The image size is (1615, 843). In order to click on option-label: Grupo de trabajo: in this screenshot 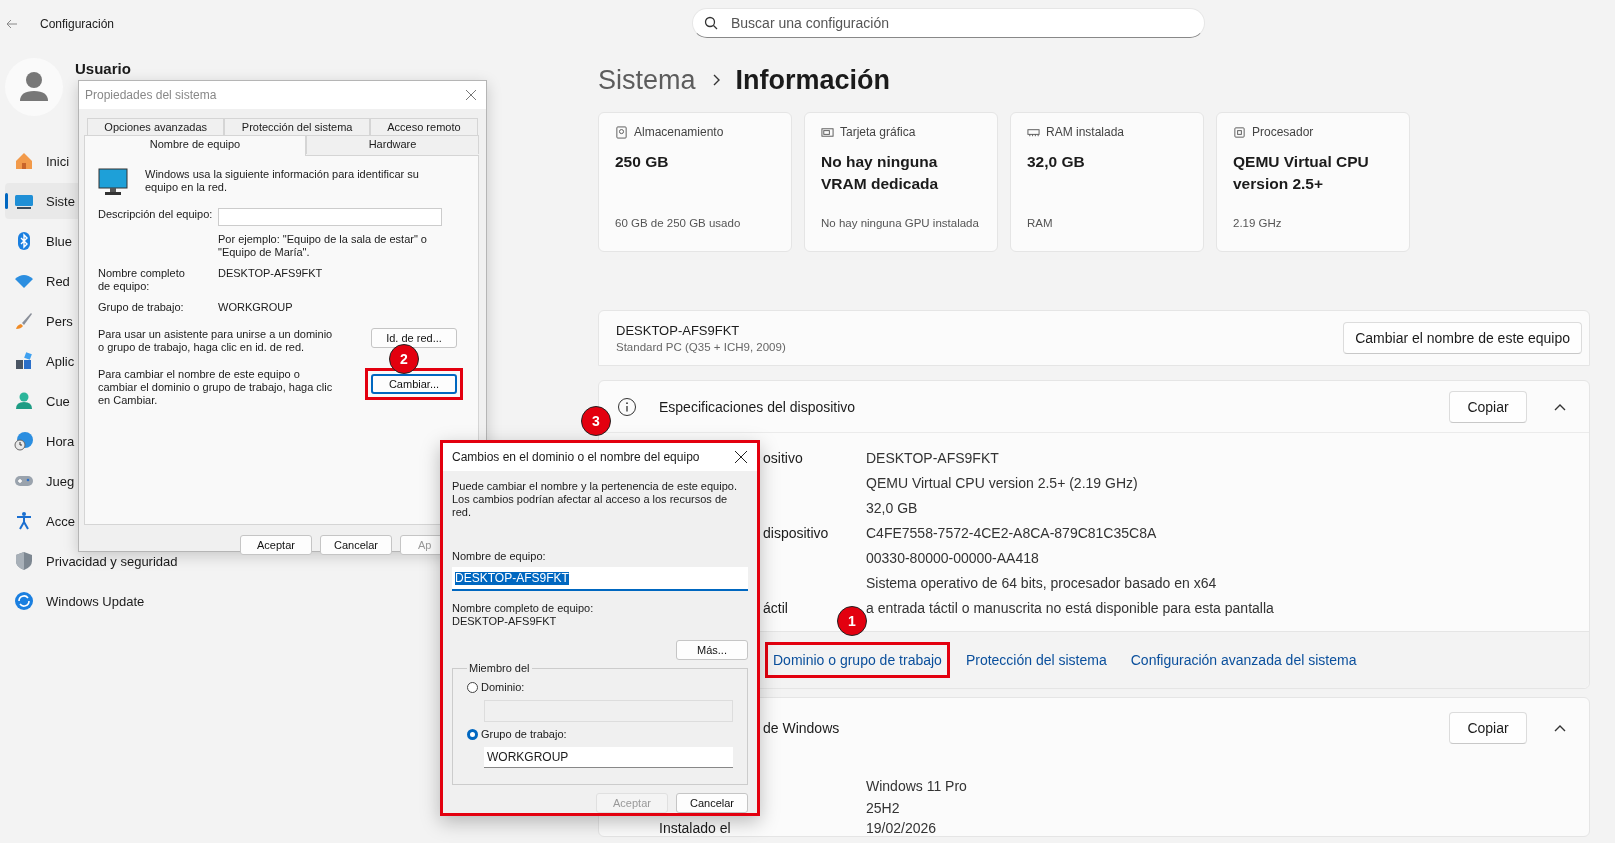, I will do `click(524, 734)`.